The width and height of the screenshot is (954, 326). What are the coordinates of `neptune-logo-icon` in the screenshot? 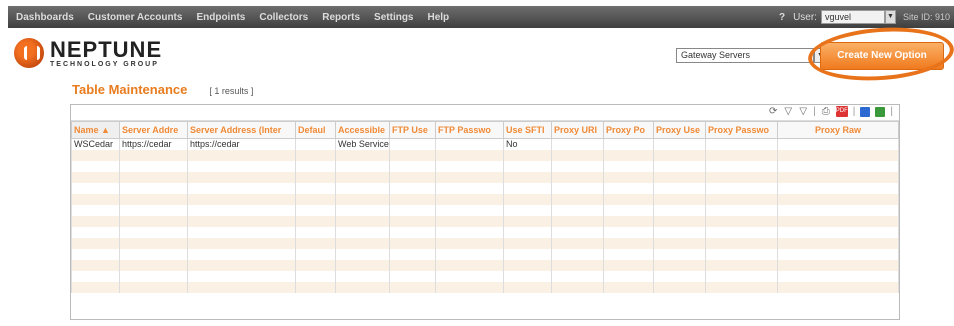 It's located at (29, 53).